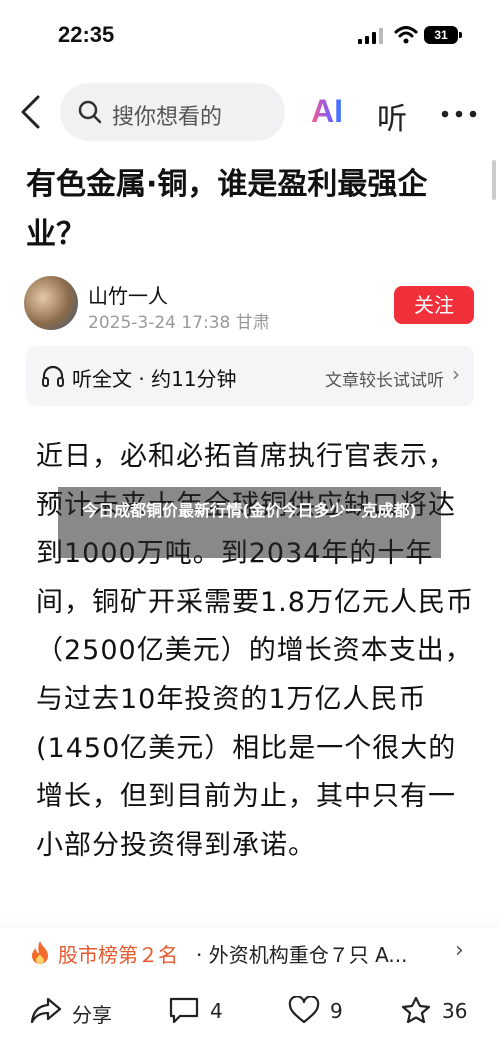  I want to click on share-icon, so click(46, 1010).